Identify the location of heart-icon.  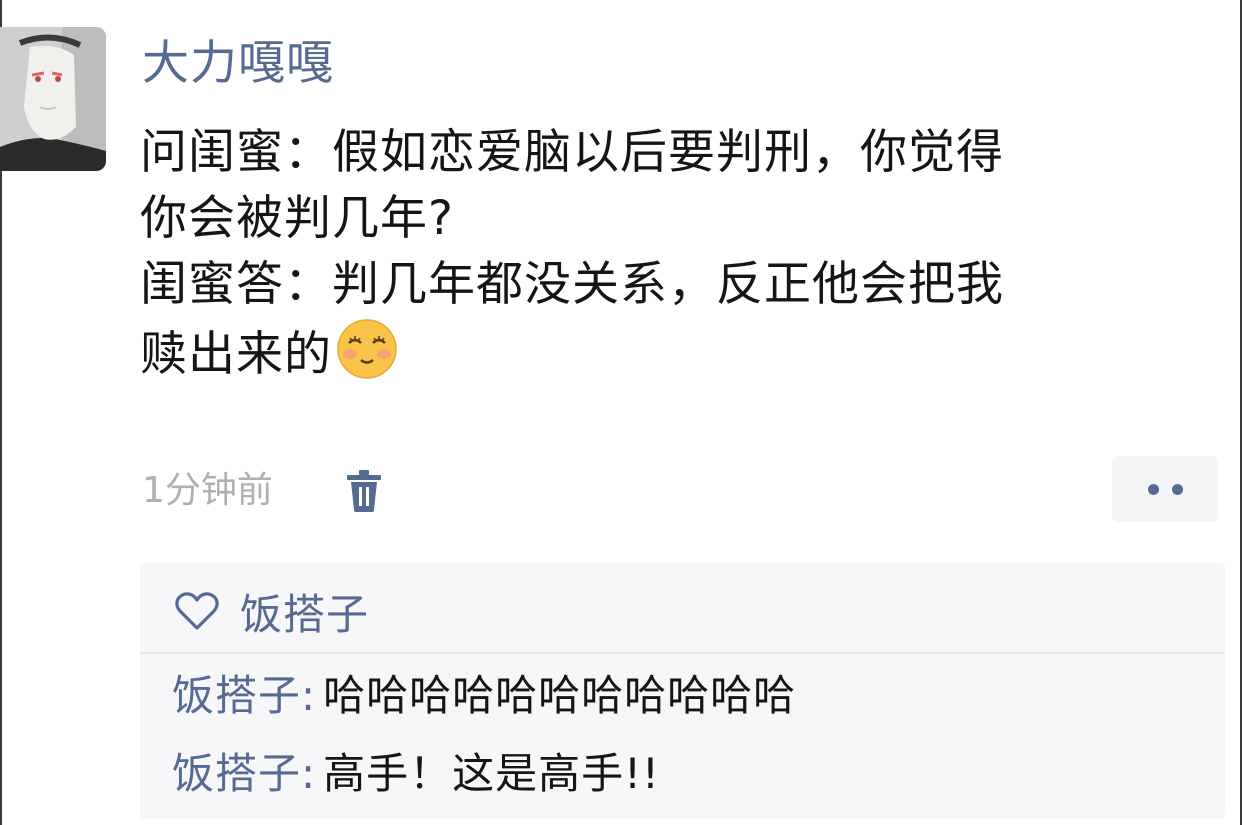
(197, 611).